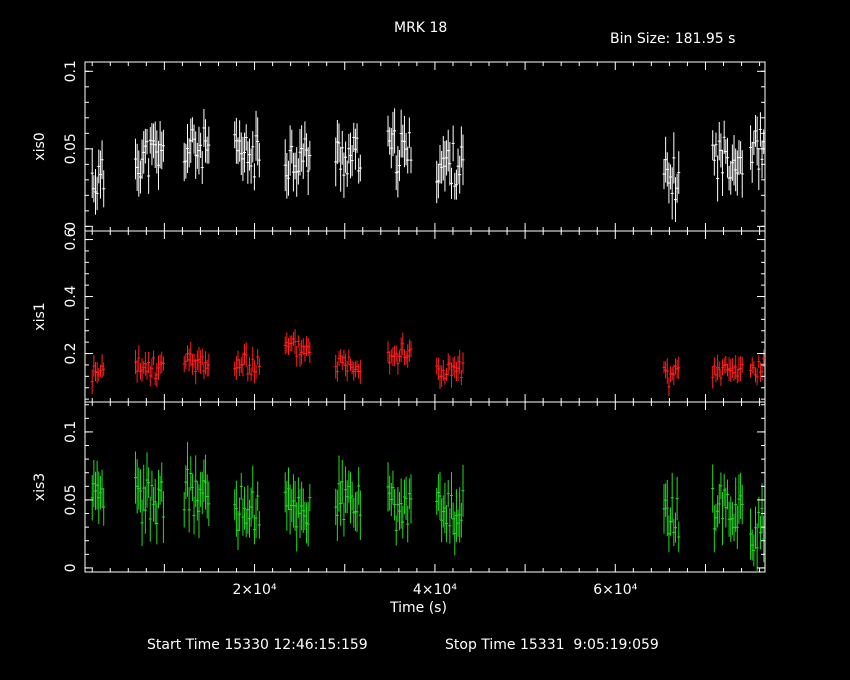 Image resolution: width=850 pixels, height=680 pixels. I want to click on panel-label-xis3: xis3, so click(40, 487).